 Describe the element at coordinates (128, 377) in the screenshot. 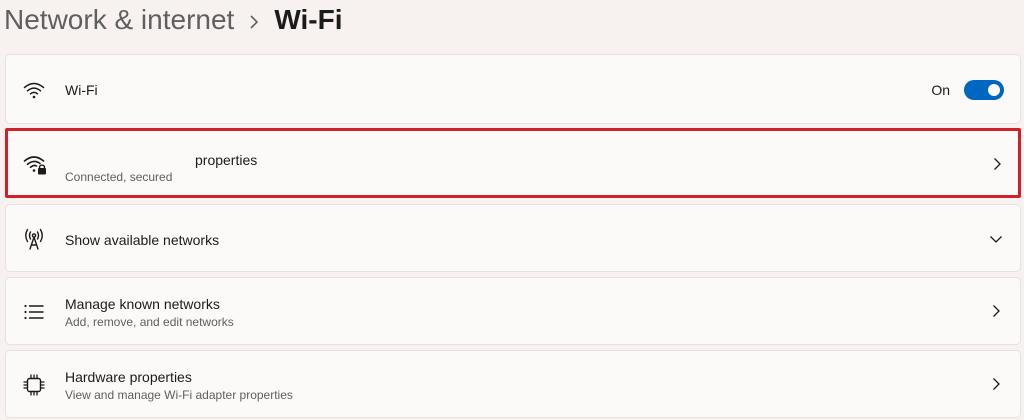

I see `hardware-properties-label: Hardware properties` at that location.